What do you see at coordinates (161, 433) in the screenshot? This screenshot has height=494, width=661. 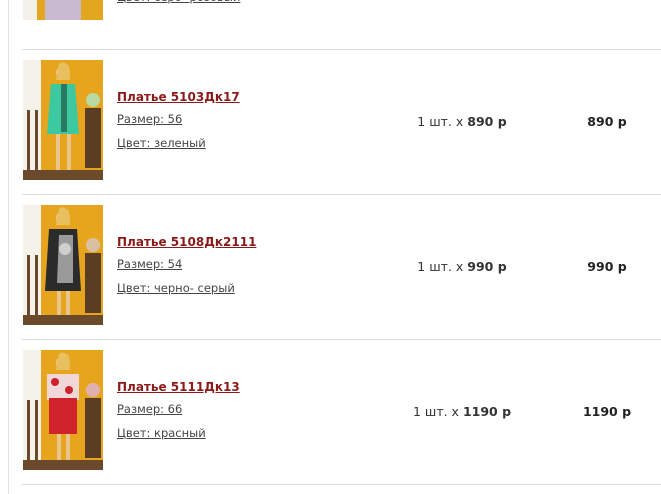 I see `item-color-link: Цвет: красный` at bounding box center [161, 433].